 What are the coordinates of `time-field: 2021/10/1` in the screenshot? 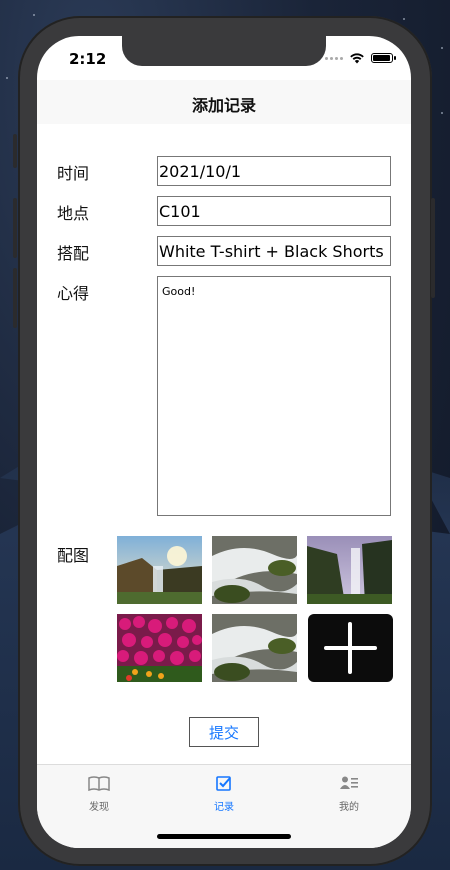 It's located at (274, 171).